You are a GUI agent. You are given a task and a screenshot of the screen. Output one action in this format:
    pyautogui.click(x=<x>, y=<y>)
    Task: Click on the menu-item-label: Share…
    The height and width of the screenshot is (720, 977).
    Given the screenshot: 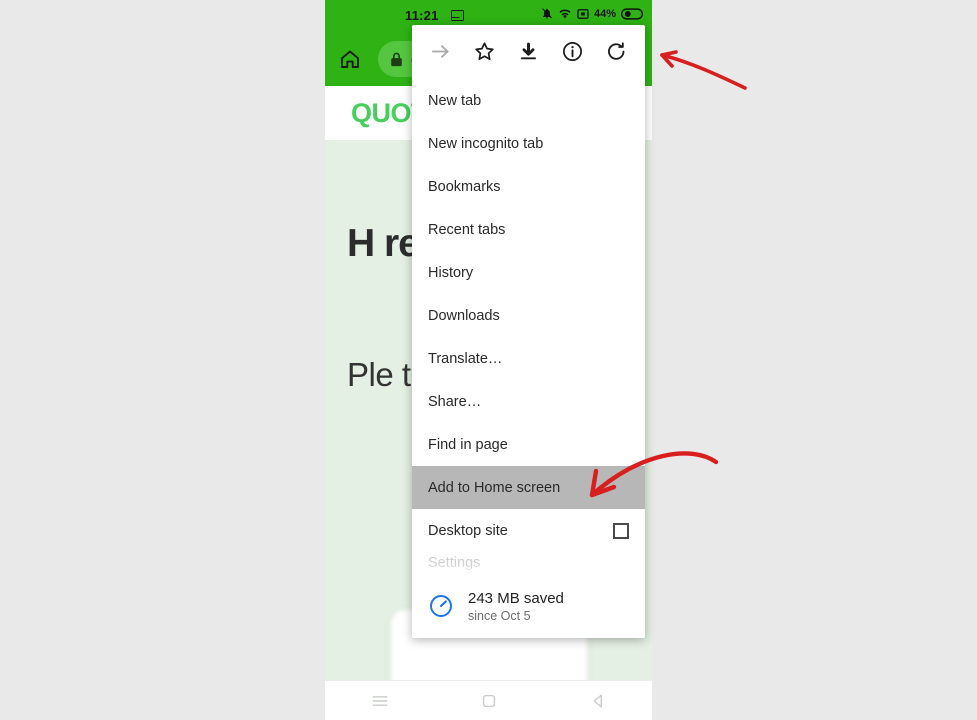 What is the action you would take?
    pyautogui.click(x=455, y=401)
    